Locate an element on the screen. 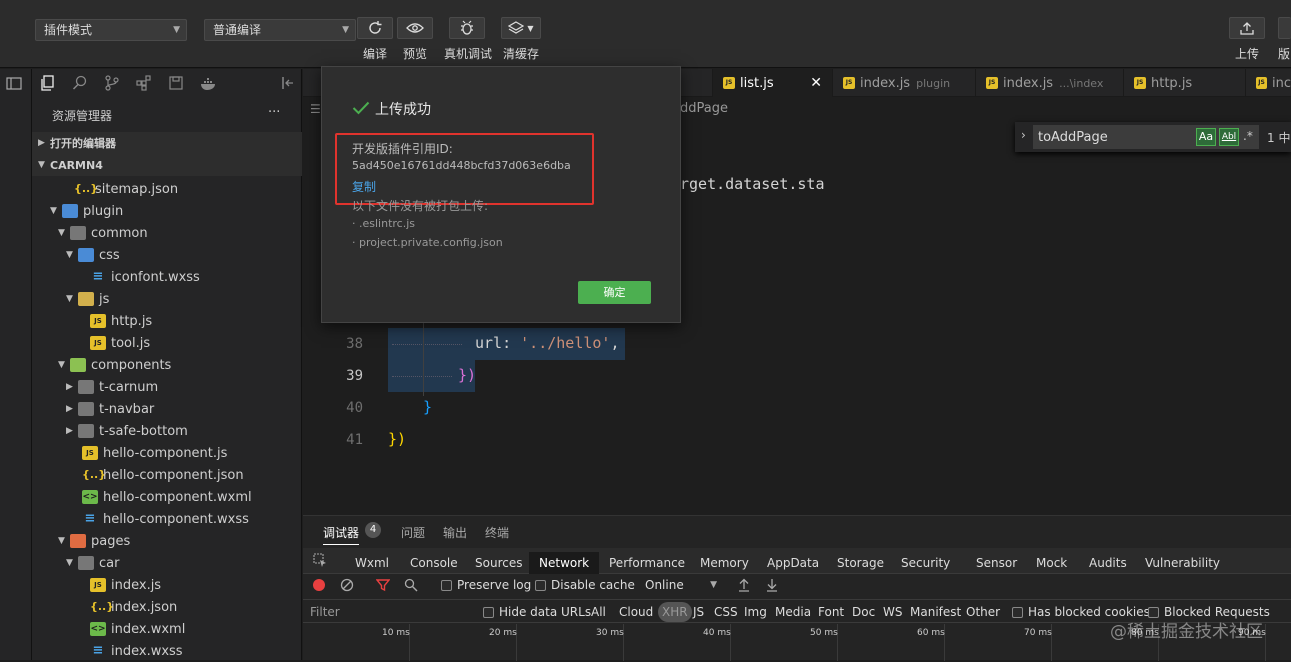  tab-index-js-plugin: JS index.js plugin is located at coordinates (904, 83).